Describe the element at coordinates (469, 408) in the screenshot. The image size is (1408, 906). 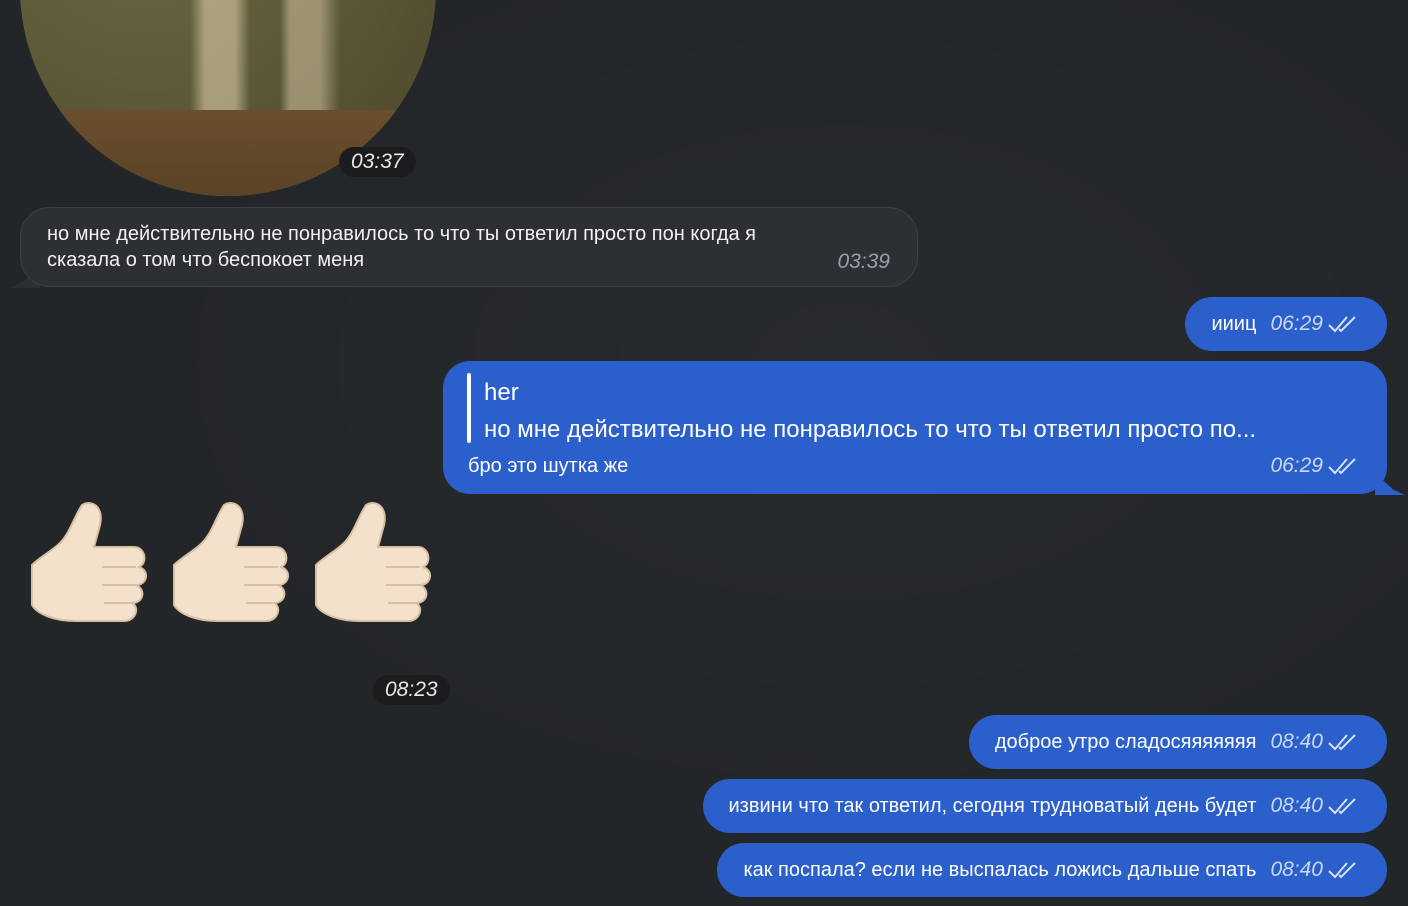
I see `reply-quote-bar` at that location.